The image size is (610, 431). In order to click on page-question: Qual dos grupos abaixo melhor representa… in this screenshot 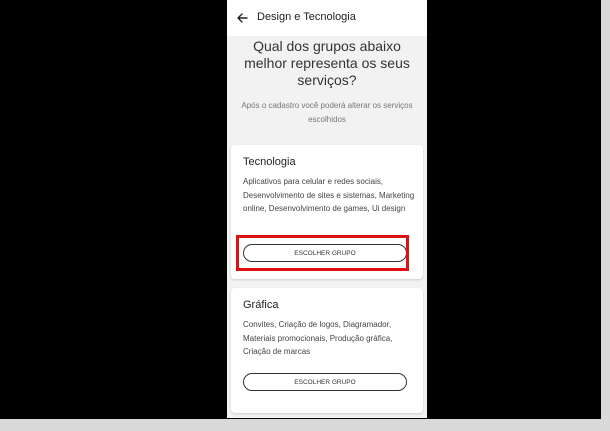, I will do `click(327, 63)`.